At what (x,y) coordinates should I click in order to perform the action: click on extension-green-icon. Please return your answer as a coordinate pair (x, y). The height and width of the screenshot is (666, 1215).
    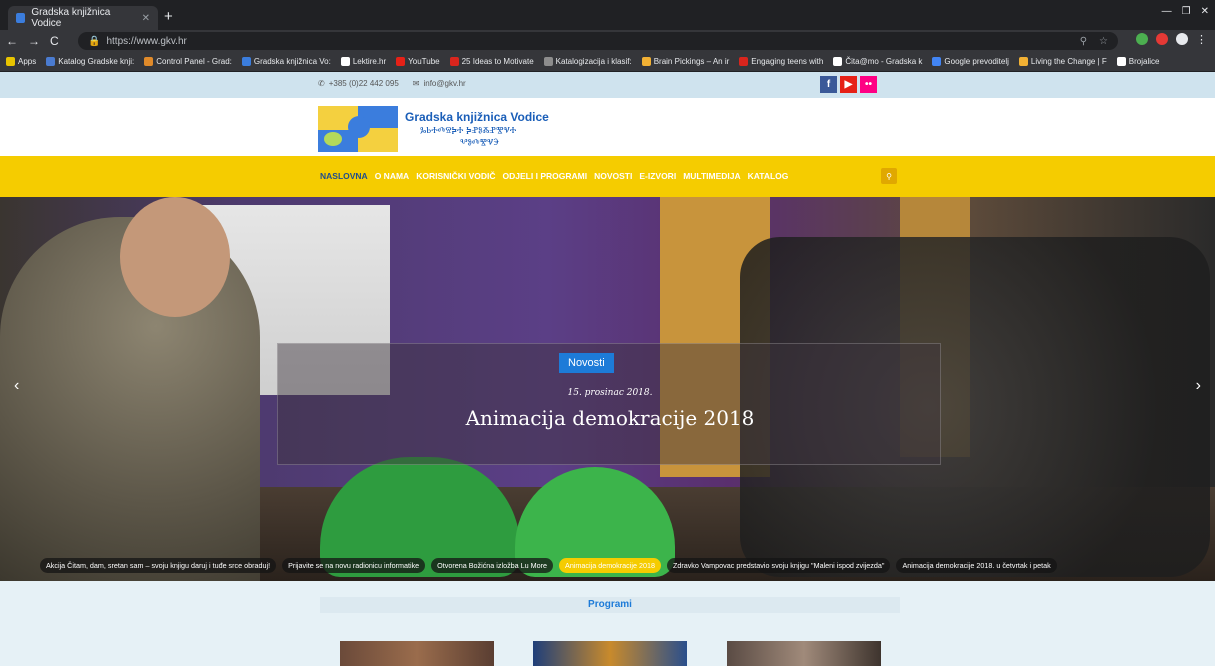
    Looking at the image, I should click on (1142, 39).